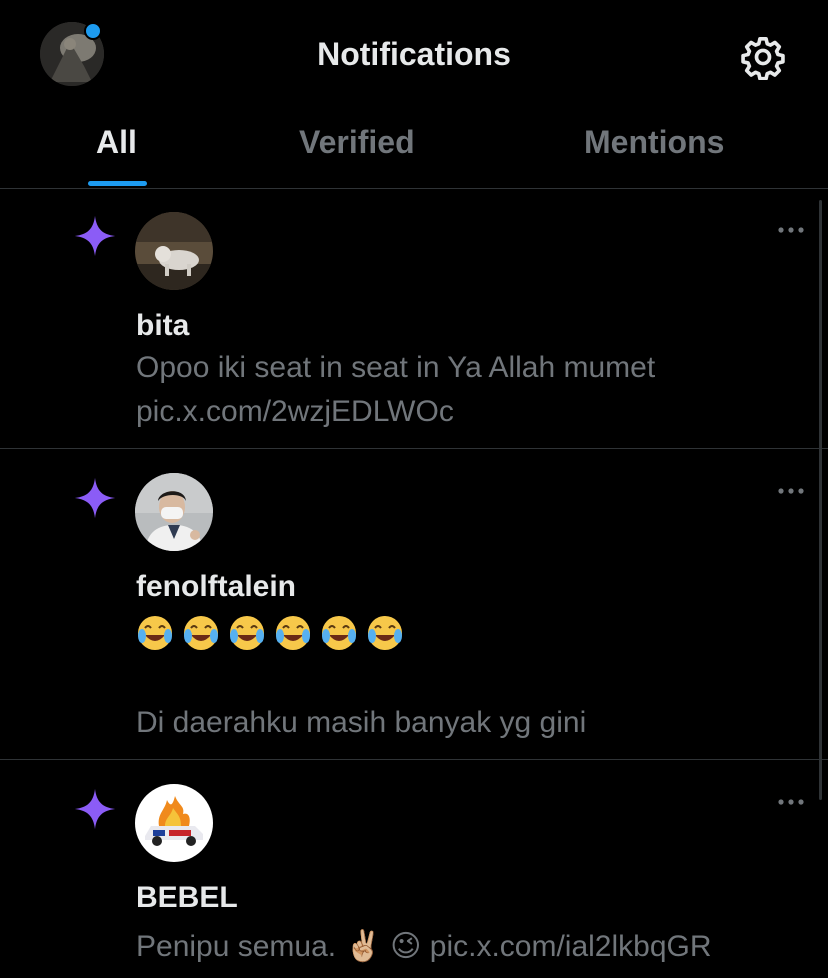 The width and height of the screenshot is (828, 978). What do you see at coordinates (116, 142) in the screenshot?
I see `tab-all: All` at bounding box center [116, 142].